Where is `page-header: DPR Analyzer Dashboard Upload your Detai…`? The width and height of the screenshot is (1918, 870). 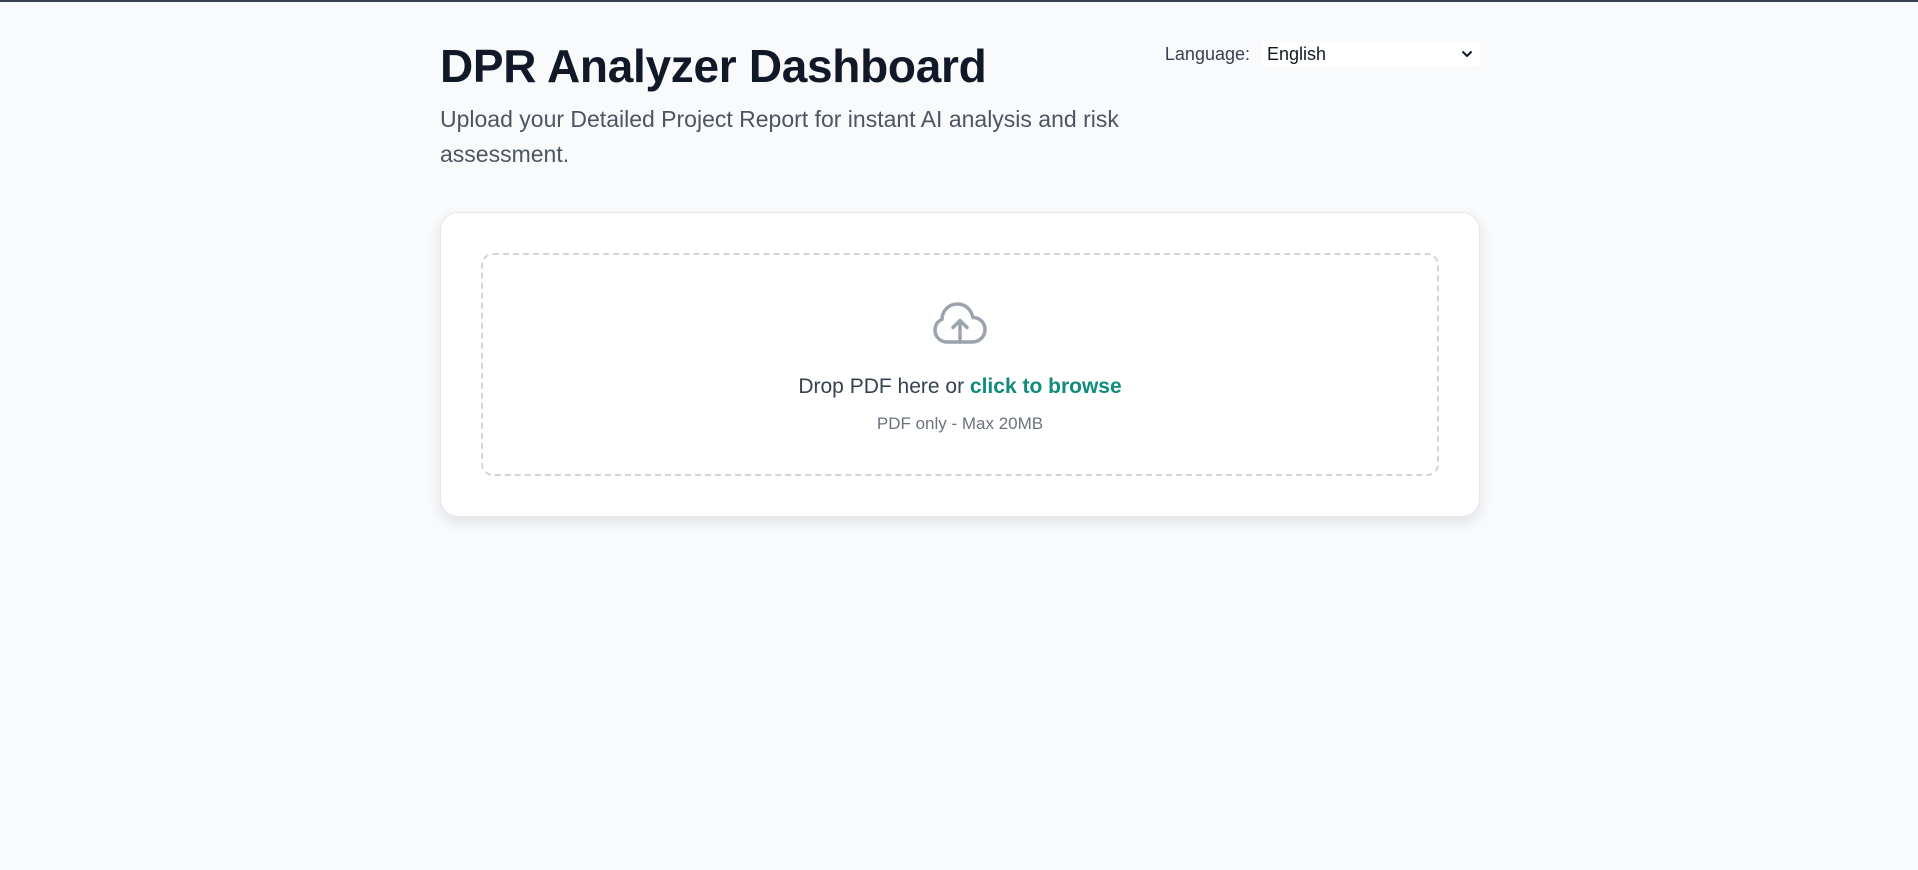 page-header: DPR Analyzer Dashboard Upload your Detai… is located at coordinates (960, 106).